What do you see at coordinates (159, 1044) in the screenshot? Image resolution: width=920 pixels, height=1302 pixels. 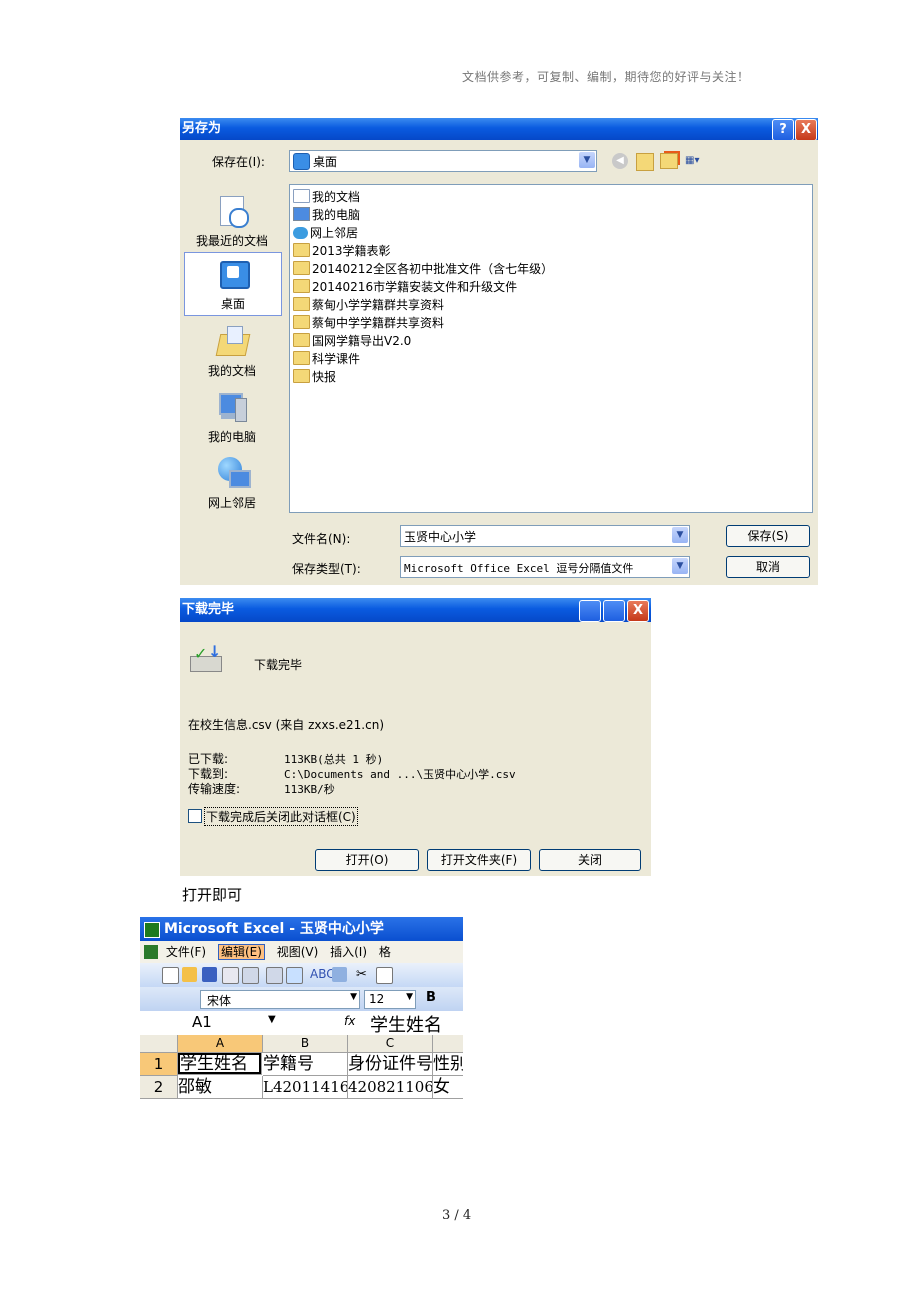 I see `select-all-corner` at bounding box center [159, 1044].